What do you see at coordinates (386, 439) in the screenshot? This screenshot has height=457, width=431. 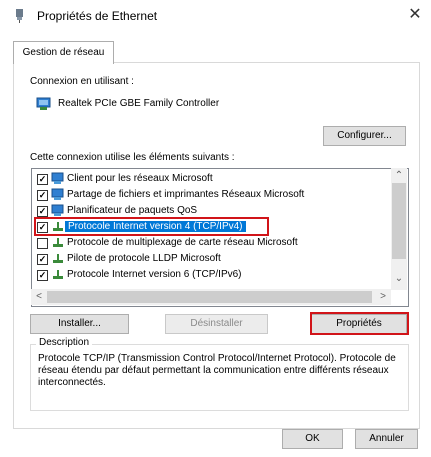 I see `cancel-button: Annuler` at bounding box center [386, 439].